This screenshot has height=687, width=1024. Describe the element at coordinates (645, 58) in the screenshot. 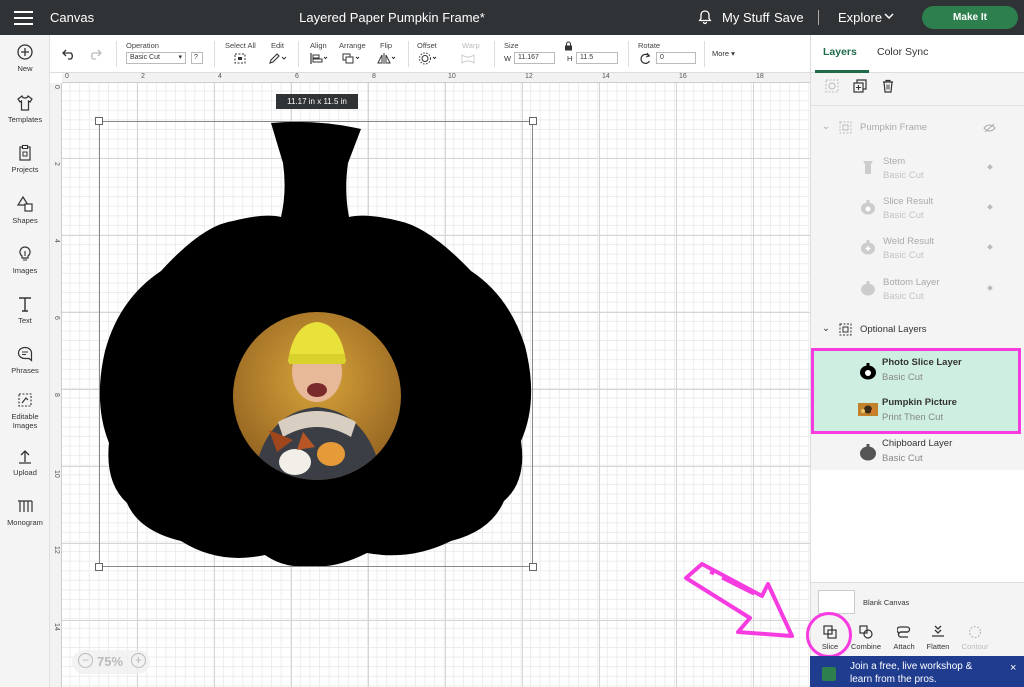

I see `rotate-icon` at that location.